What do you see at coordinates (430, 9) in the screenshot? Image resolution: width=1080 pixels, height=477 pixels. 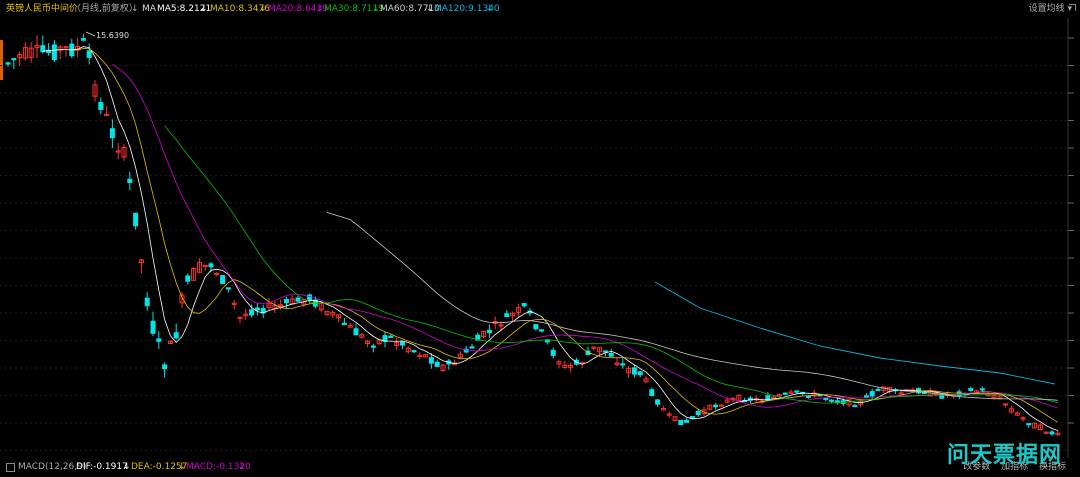 I see `ma60-arrow-icon: ↓` at bounding box center [430, 9].